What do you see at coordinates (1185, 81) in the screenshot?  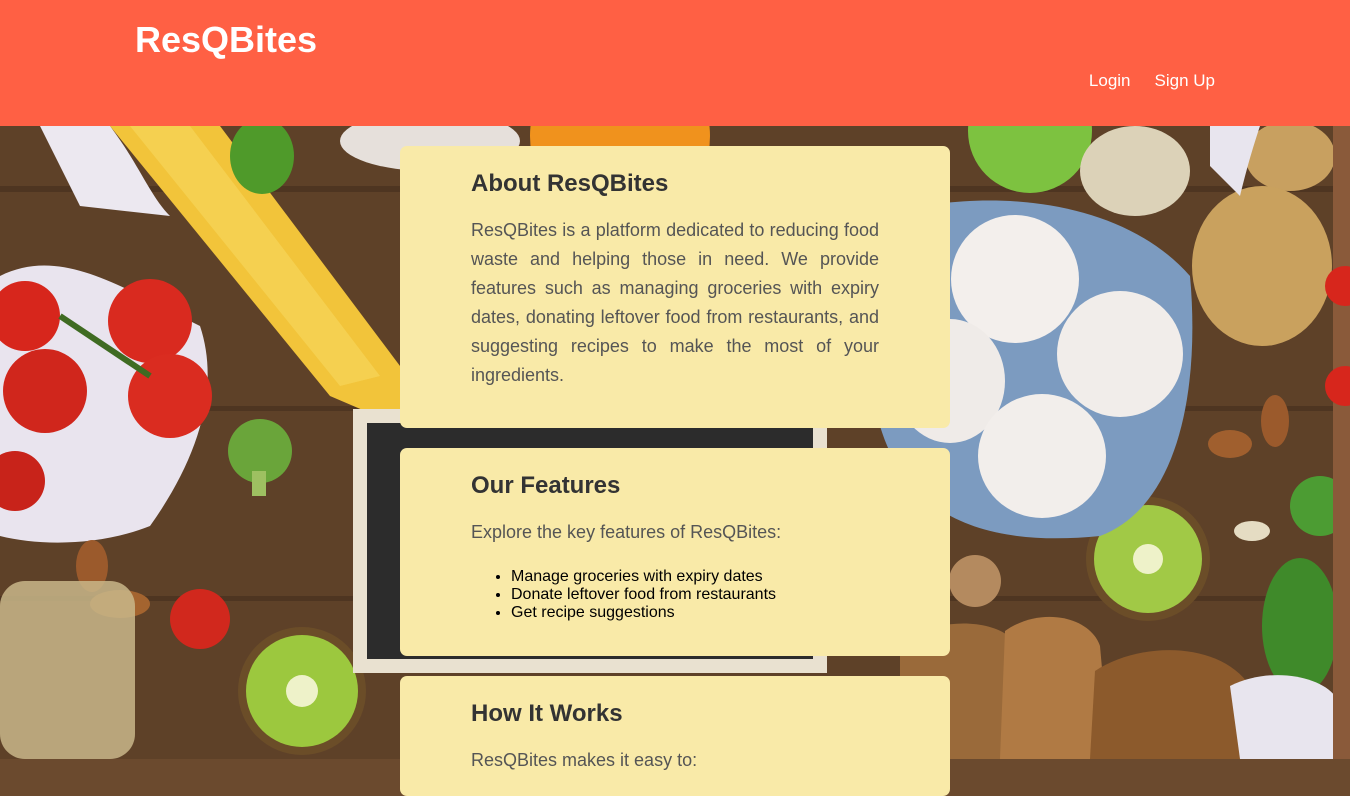 I see `signup-link: Sign Up` at bounding box center [1185, 81].